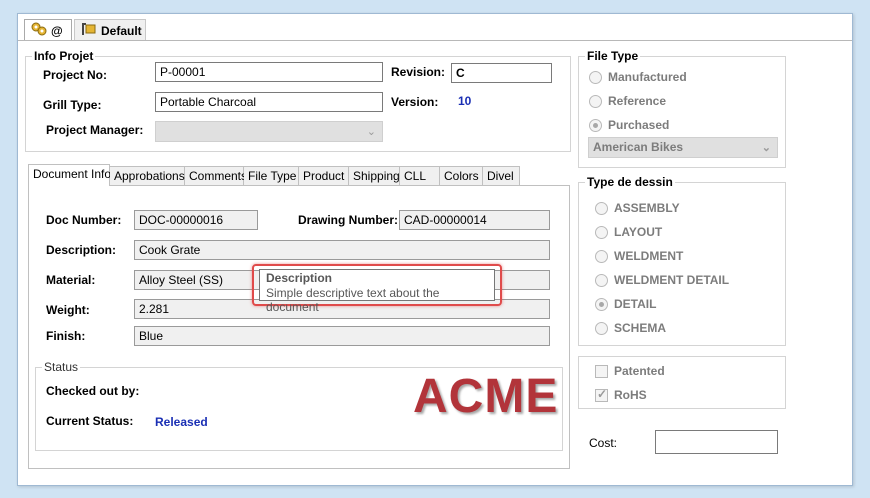 The height and width of the screenshot is (498, 870). I want to click on tab-gears-label: @, so click(57, 30).